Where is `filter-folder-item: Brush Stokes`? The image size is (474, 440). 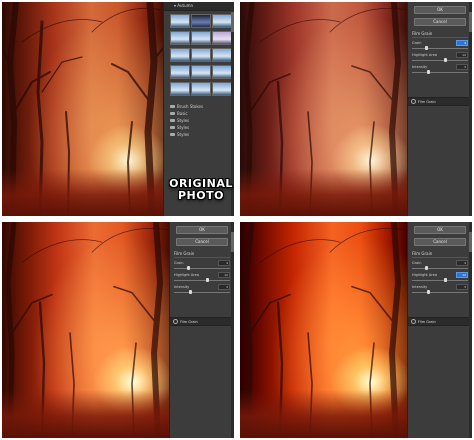 filter-folder-item: Brush Stokes is located at coordinates (202, 106).